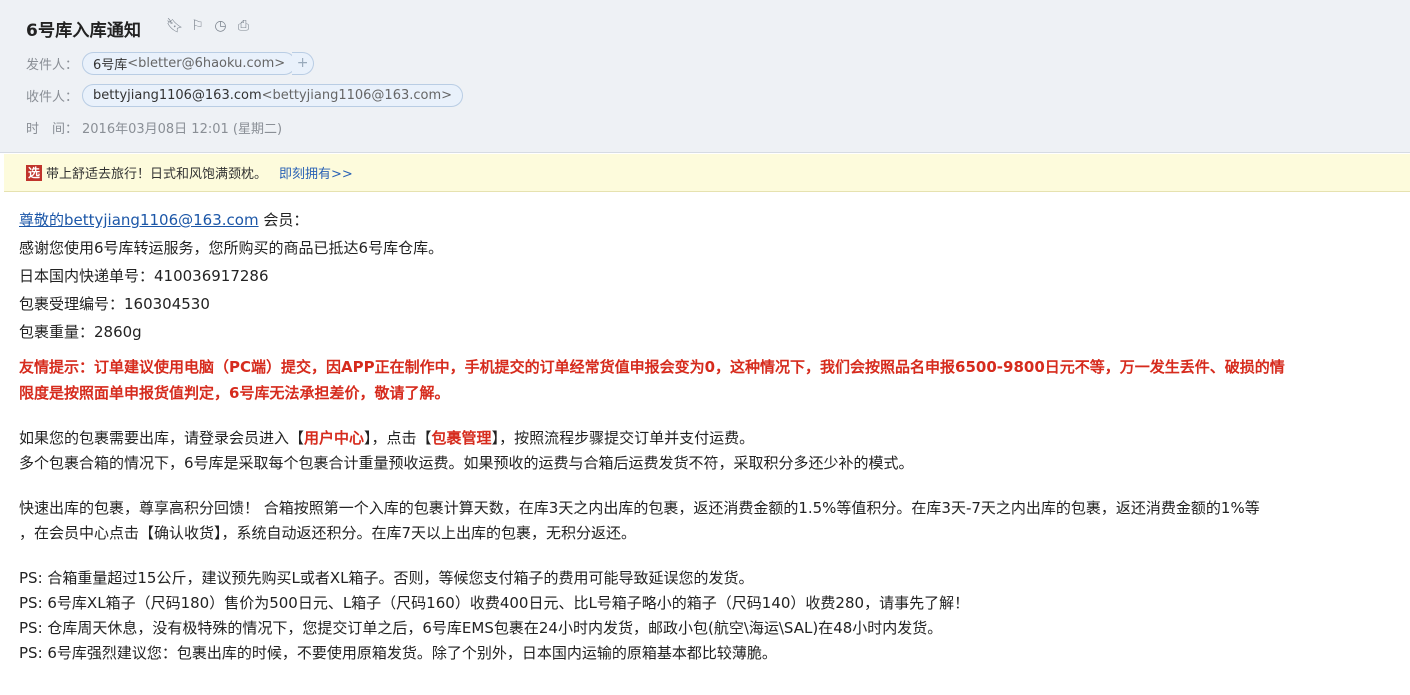  What do you see at coordinates (182, 129) in the screenshot?
I see `time-value: 2016年03月08日 12:01 (星期二)` at bounding box center [182, 129].